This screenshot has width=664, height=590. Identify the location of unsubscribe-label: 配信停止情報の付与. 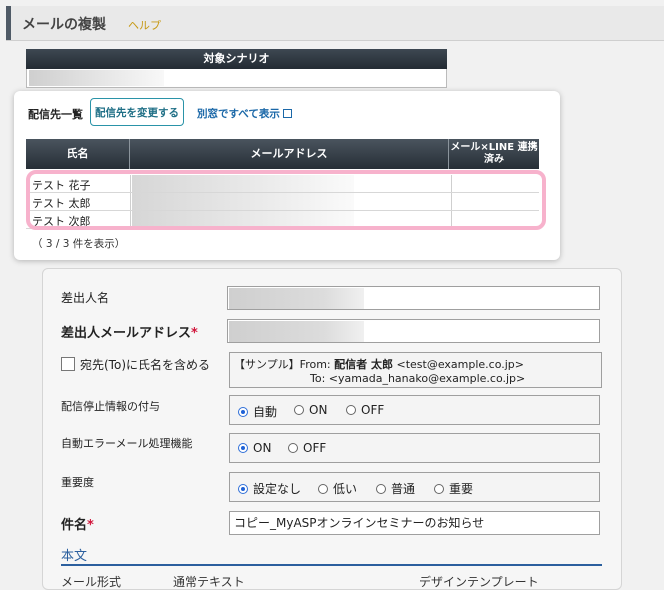
(110, 406).